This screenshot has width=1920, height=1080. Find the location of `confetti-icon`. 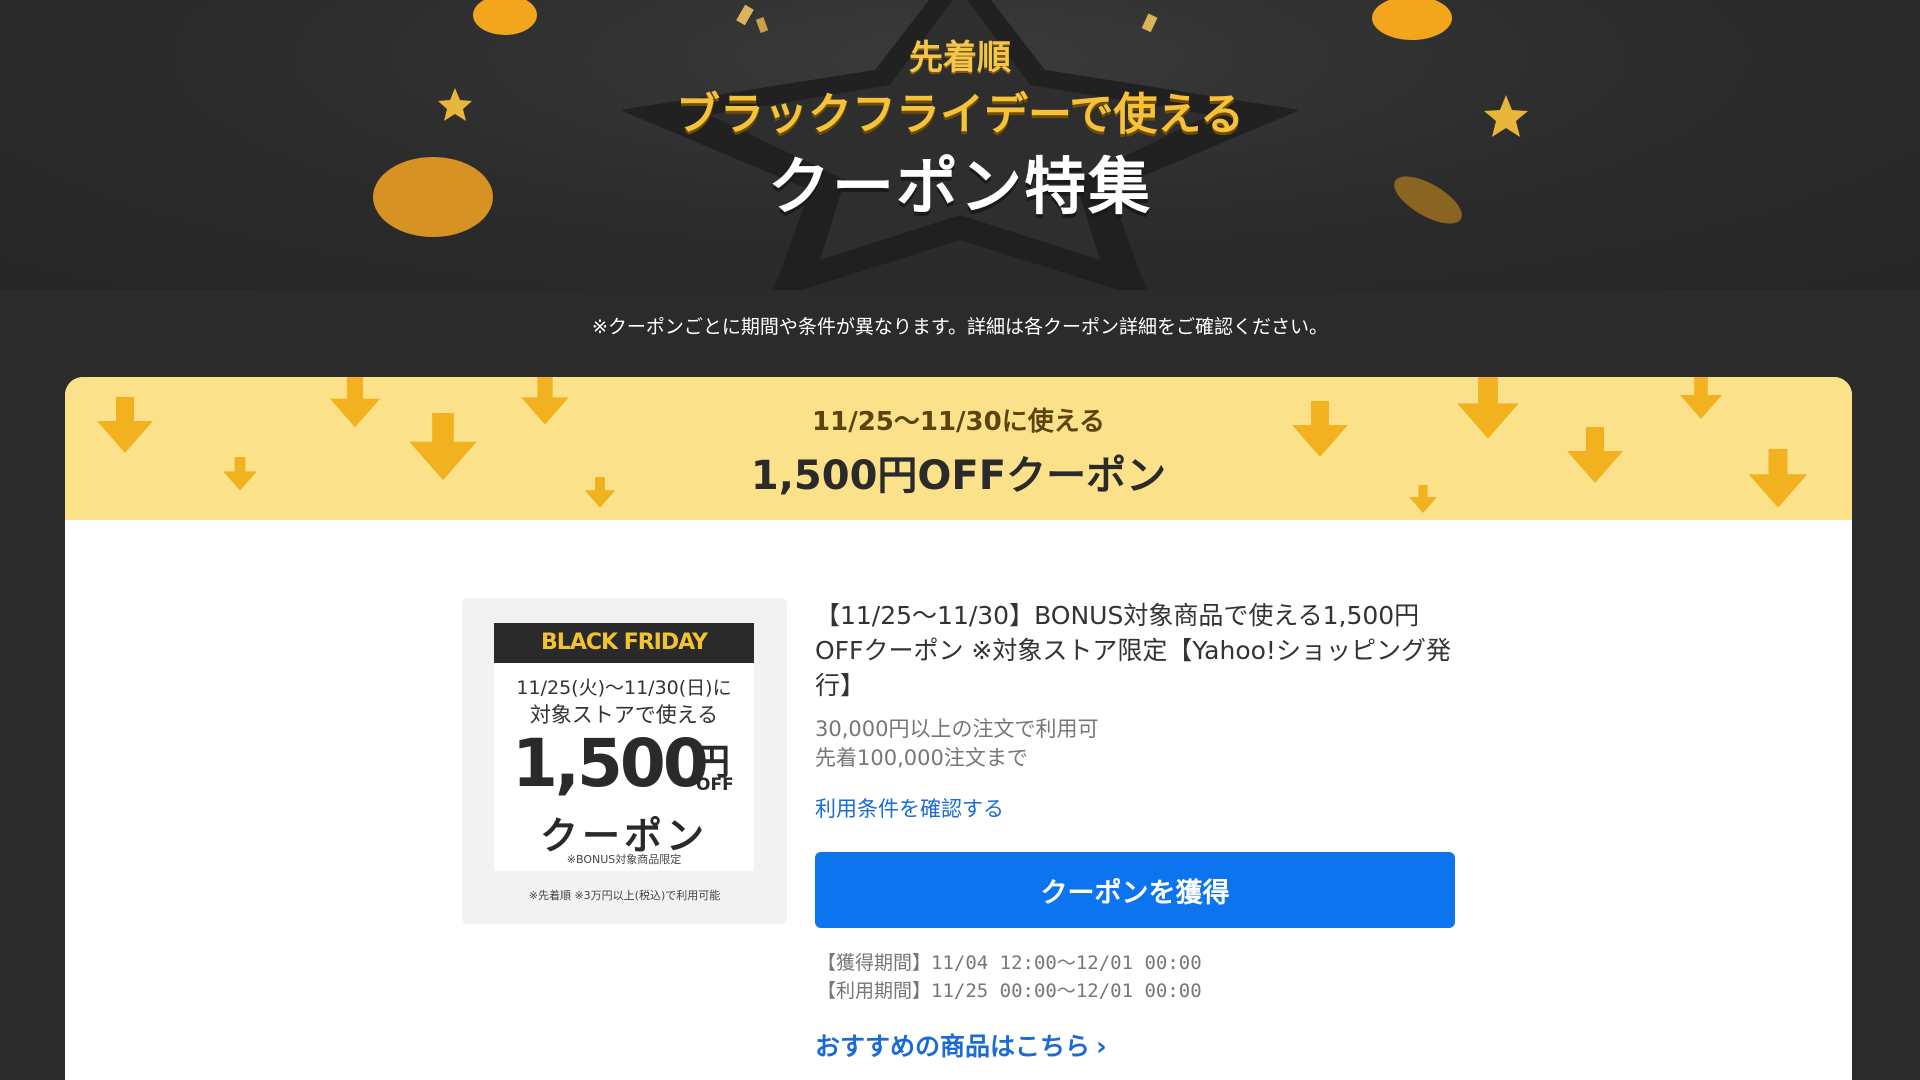

confetti-icon is located at coordinates (745, 15).